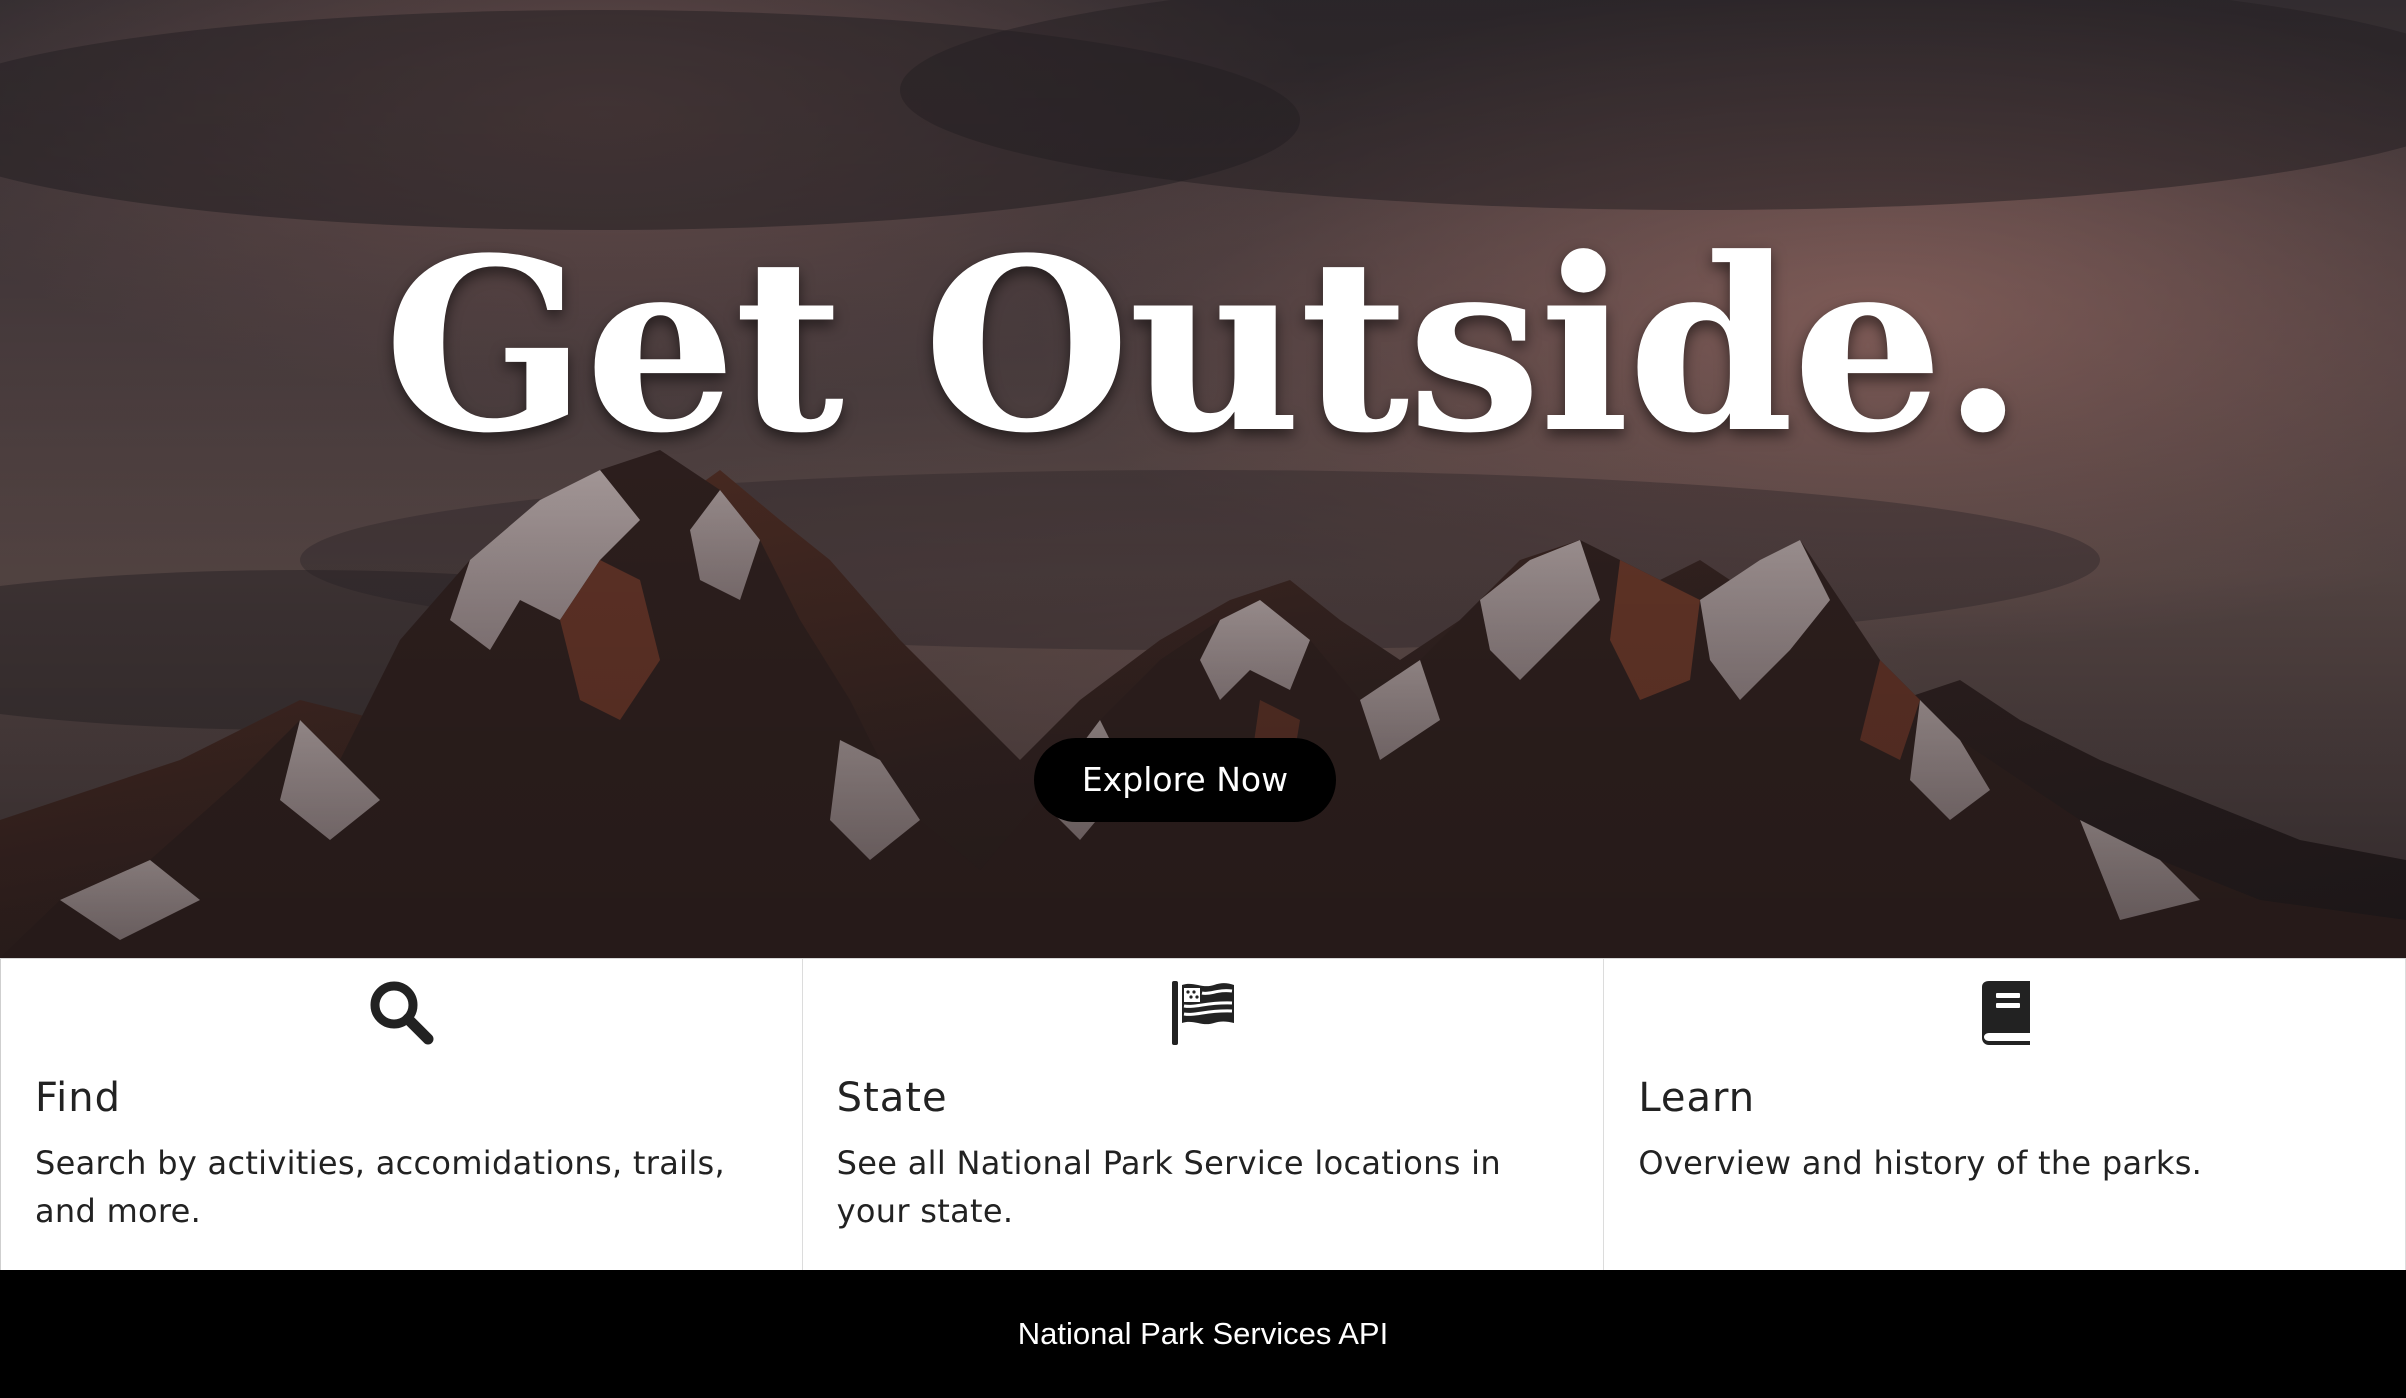  I want to click on footer-text: National Park Services API, so click(1203, 1333).